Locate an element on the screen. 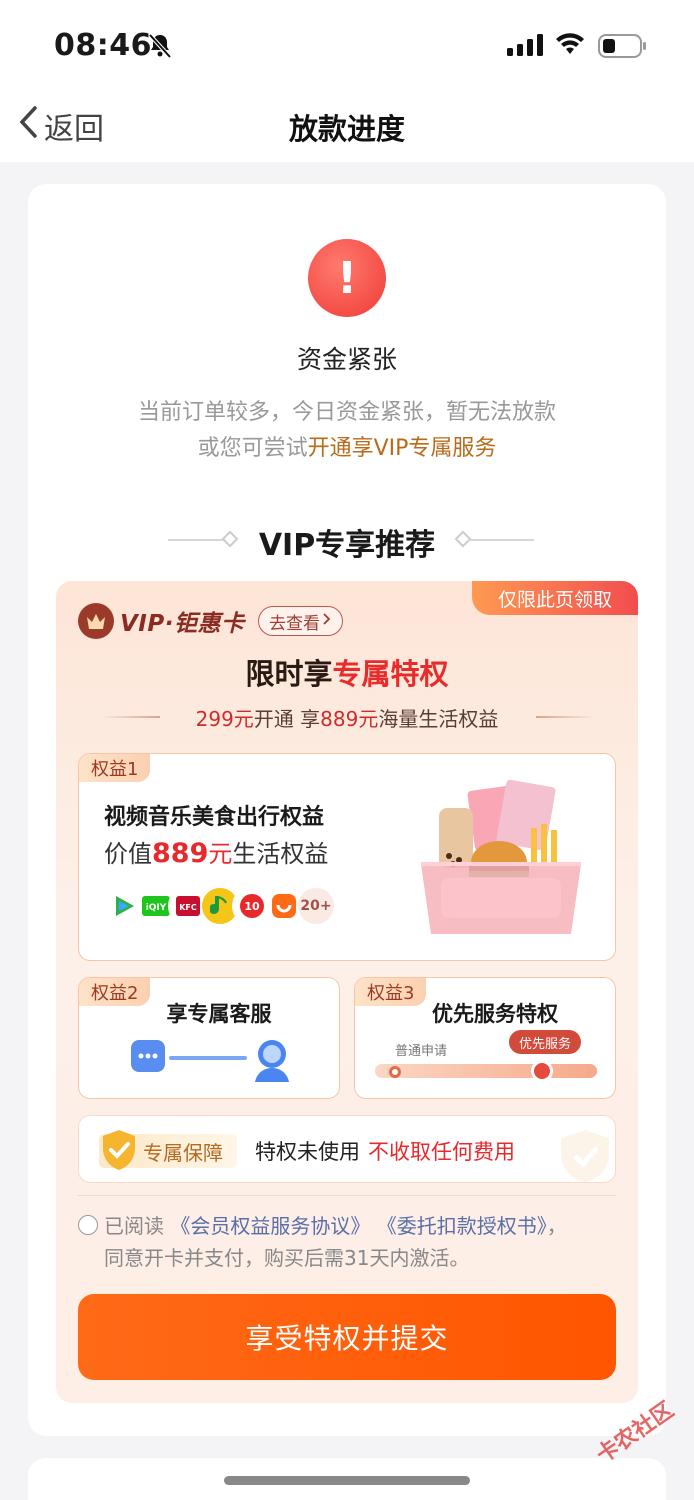  sub-suffix: 海量生活权益 is located at coordinates (438, 719).